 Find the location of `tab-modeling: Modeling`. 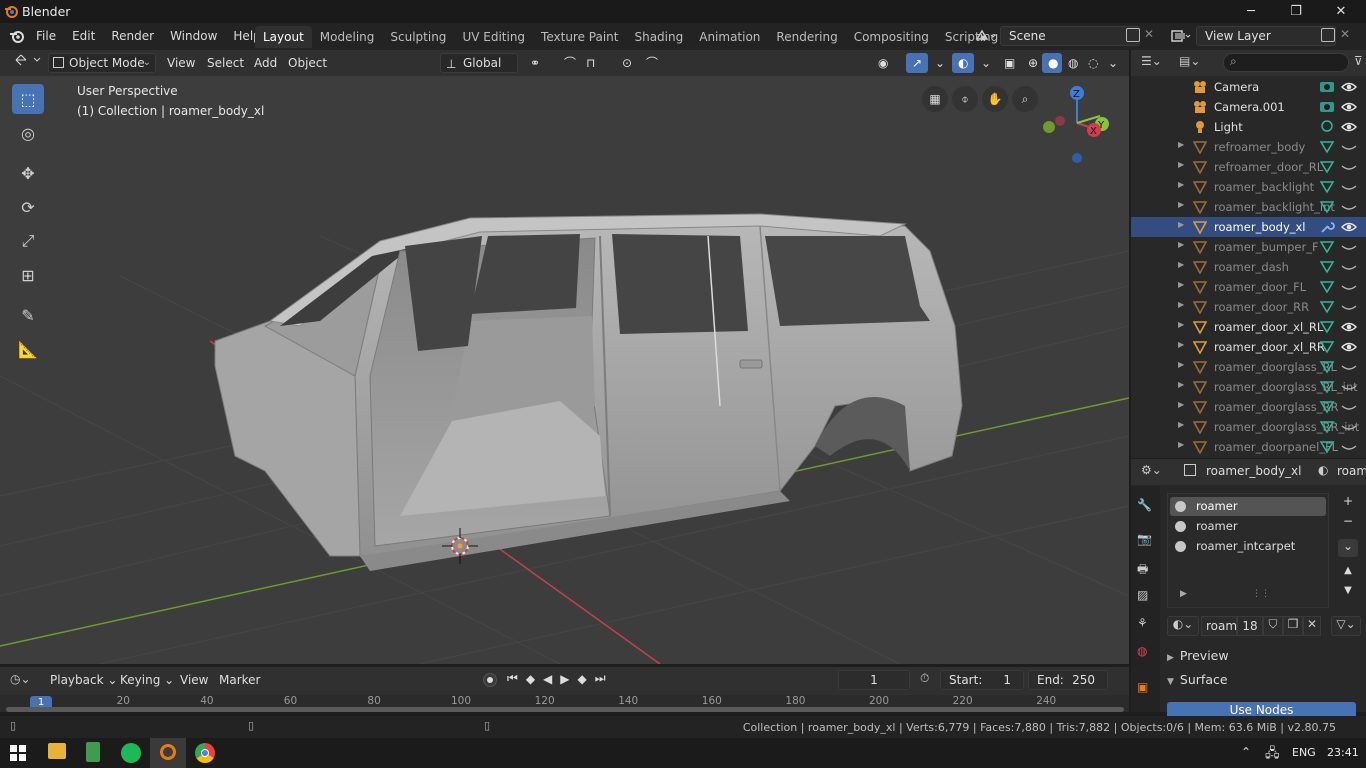

tab-modeling: Modeling is located at coordinates (347, 37).